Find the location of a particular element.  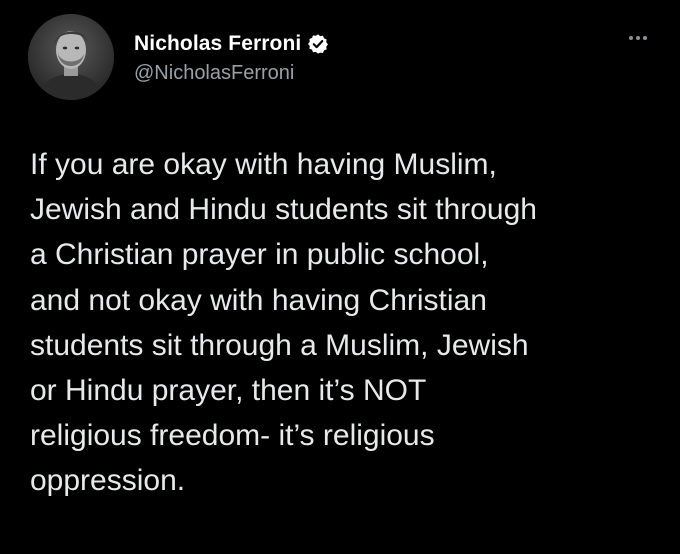

avatar is located at coordinates (71, 57).